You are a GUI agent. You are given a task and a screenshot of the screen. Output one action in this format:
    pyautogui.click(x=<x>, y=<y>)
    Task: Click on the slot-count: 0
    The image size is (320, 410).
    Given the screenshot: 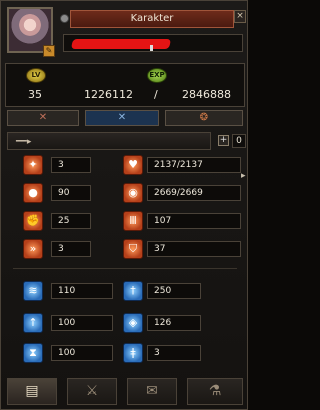 What is the action you would take?
    pyautogui.click(x=239, y=141)
    